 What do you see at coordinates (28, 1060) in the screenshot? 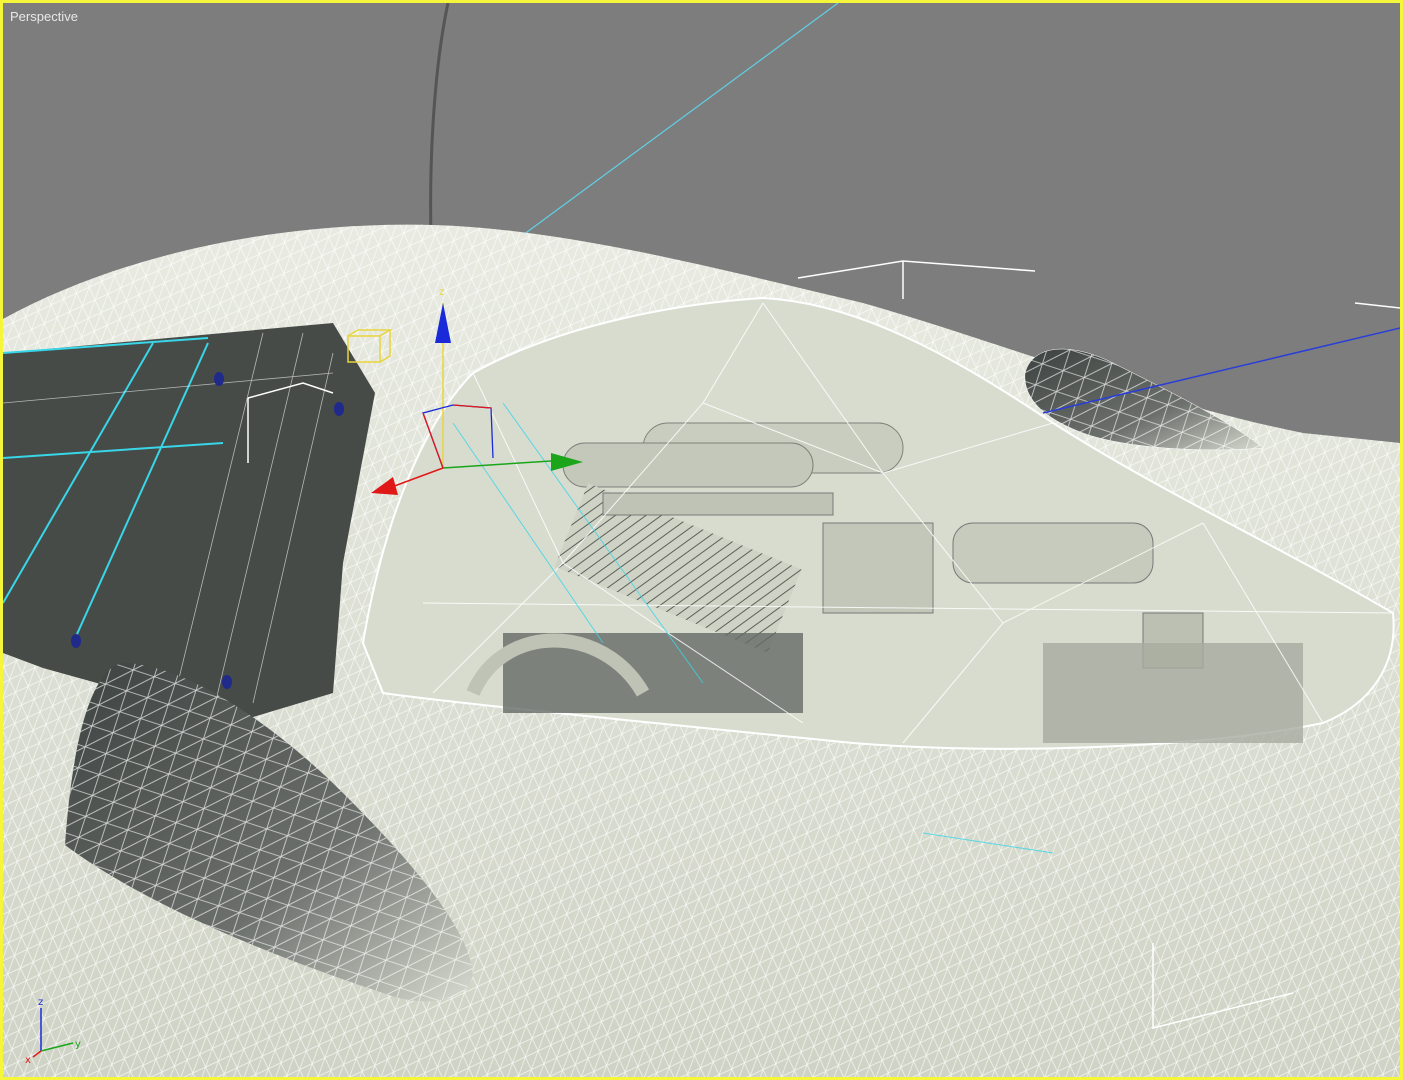
I see `tripod-x-label: x` at bounding box center [28, 1060].